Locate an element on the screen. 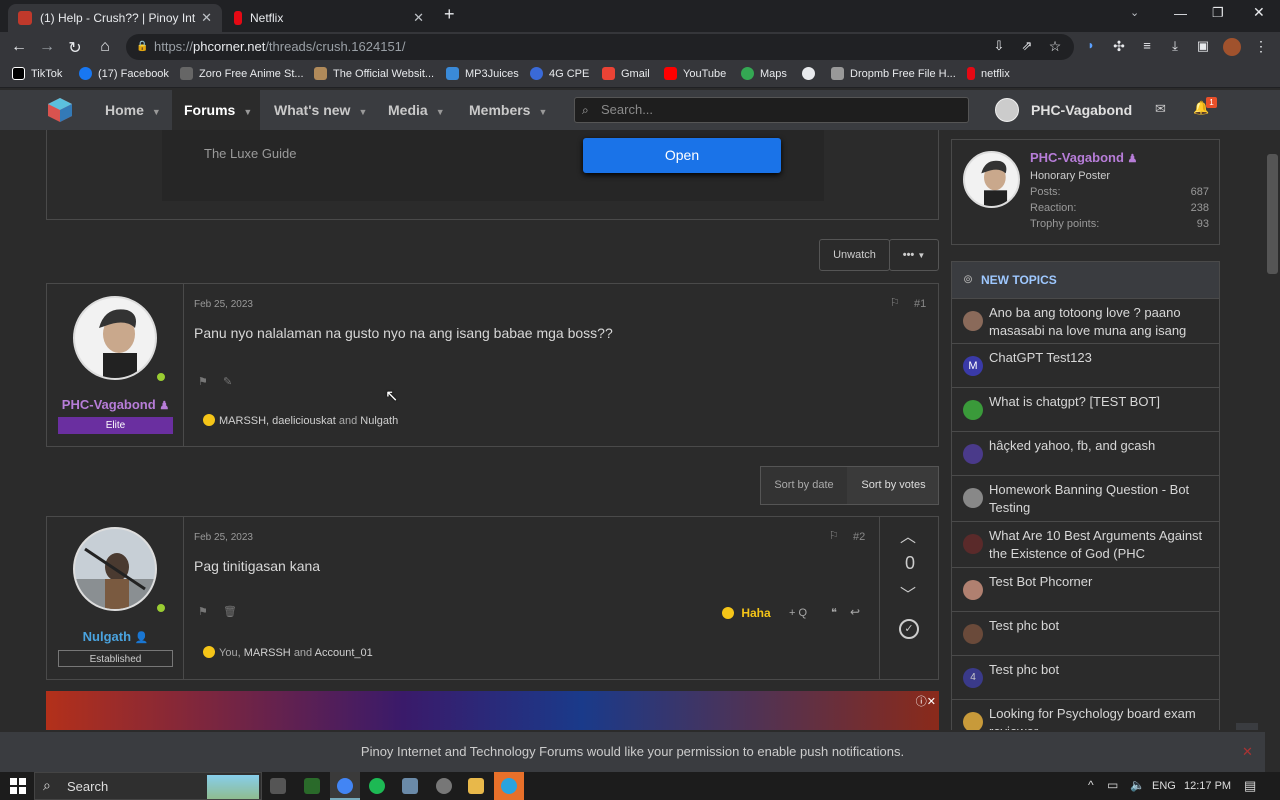 The image size is (1280, 800). ad-open-button: Open is located at coordinates (682, 155).